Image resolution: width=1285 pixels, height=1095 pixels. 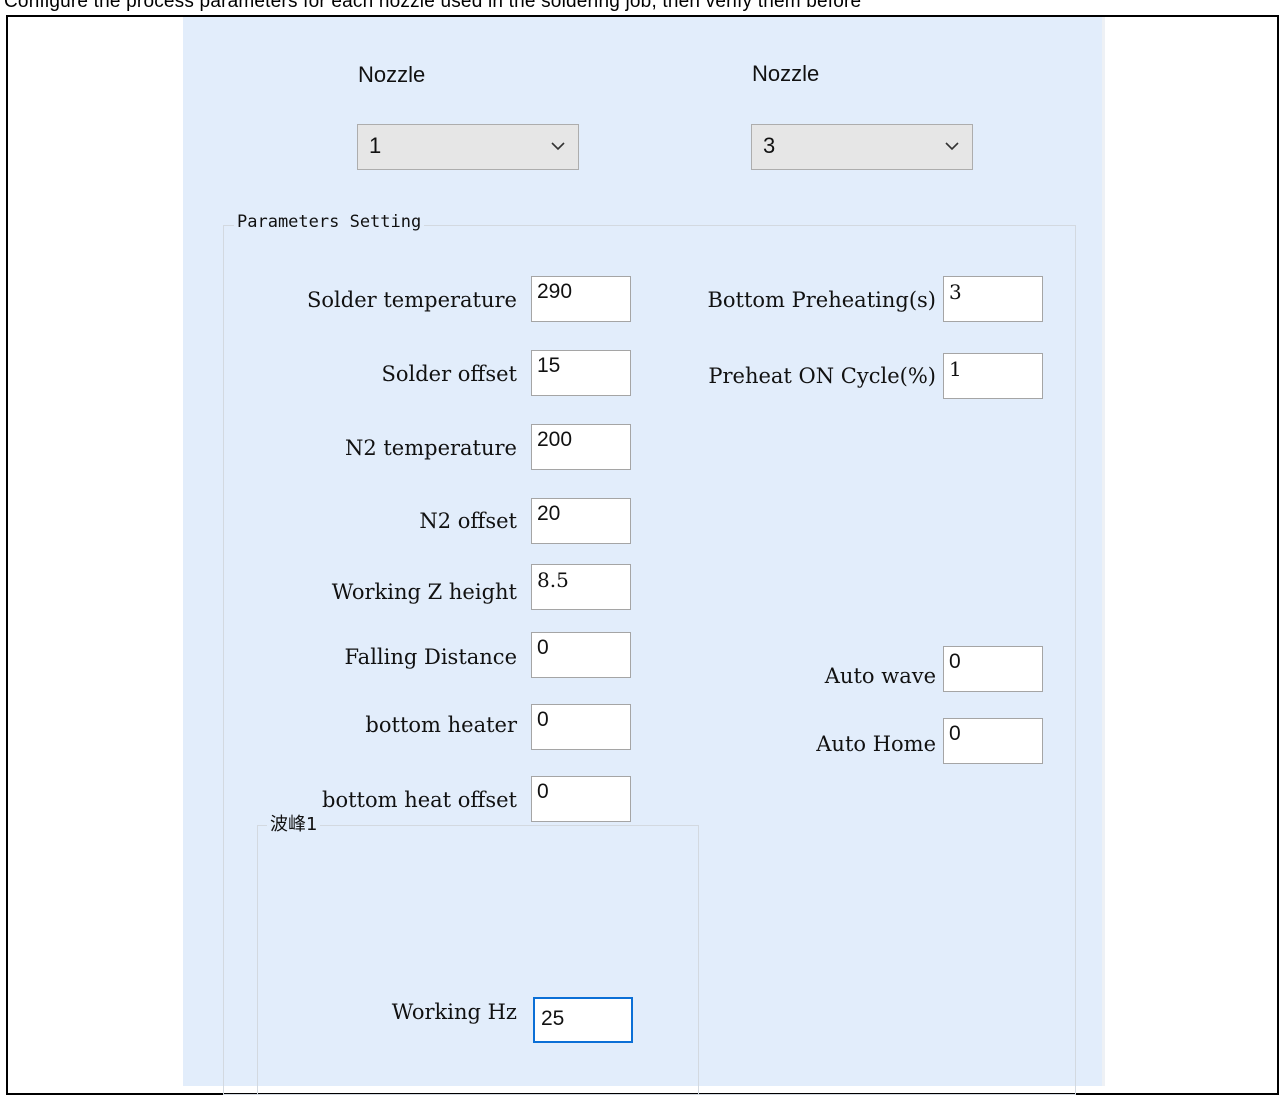 What do you see at coordinates (581, 521) in the screenshot?
I see `n2-offset-input: 20` at bounding box center [581, 521].